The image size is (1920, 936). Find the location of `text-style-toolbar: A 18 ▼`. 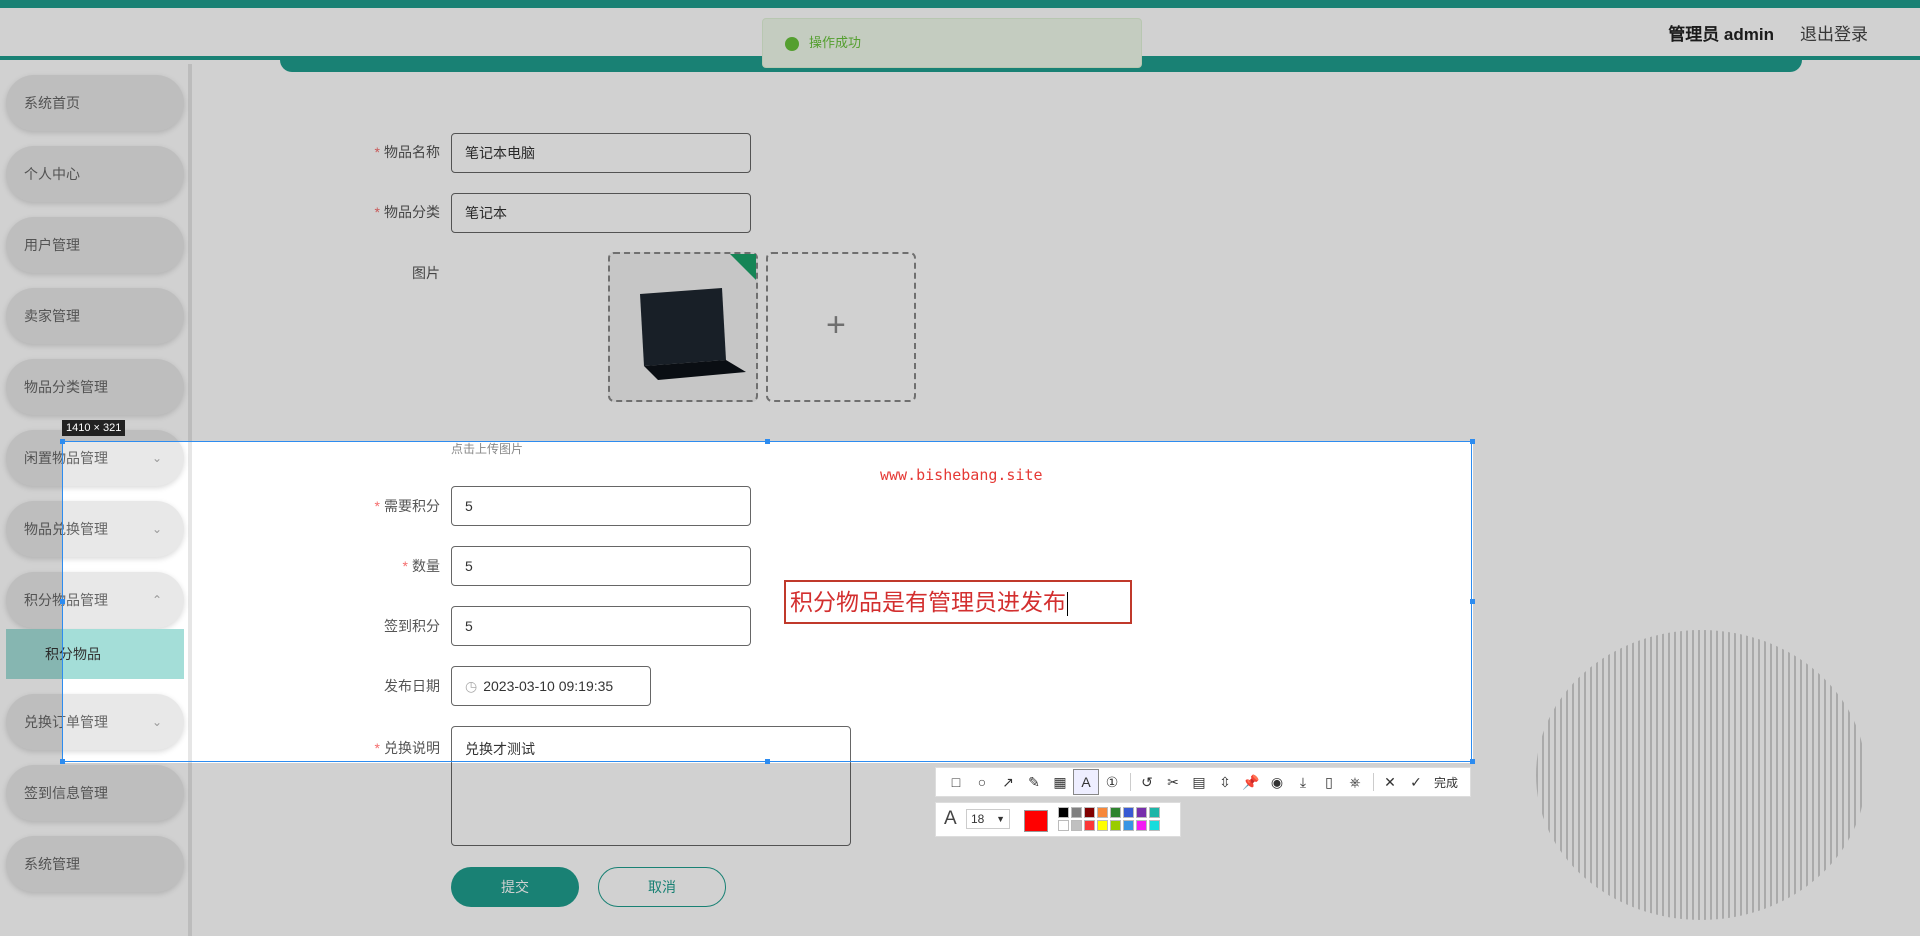

text-style-toolbar: A 18 ▼ is located at coordinates (1058, 819).